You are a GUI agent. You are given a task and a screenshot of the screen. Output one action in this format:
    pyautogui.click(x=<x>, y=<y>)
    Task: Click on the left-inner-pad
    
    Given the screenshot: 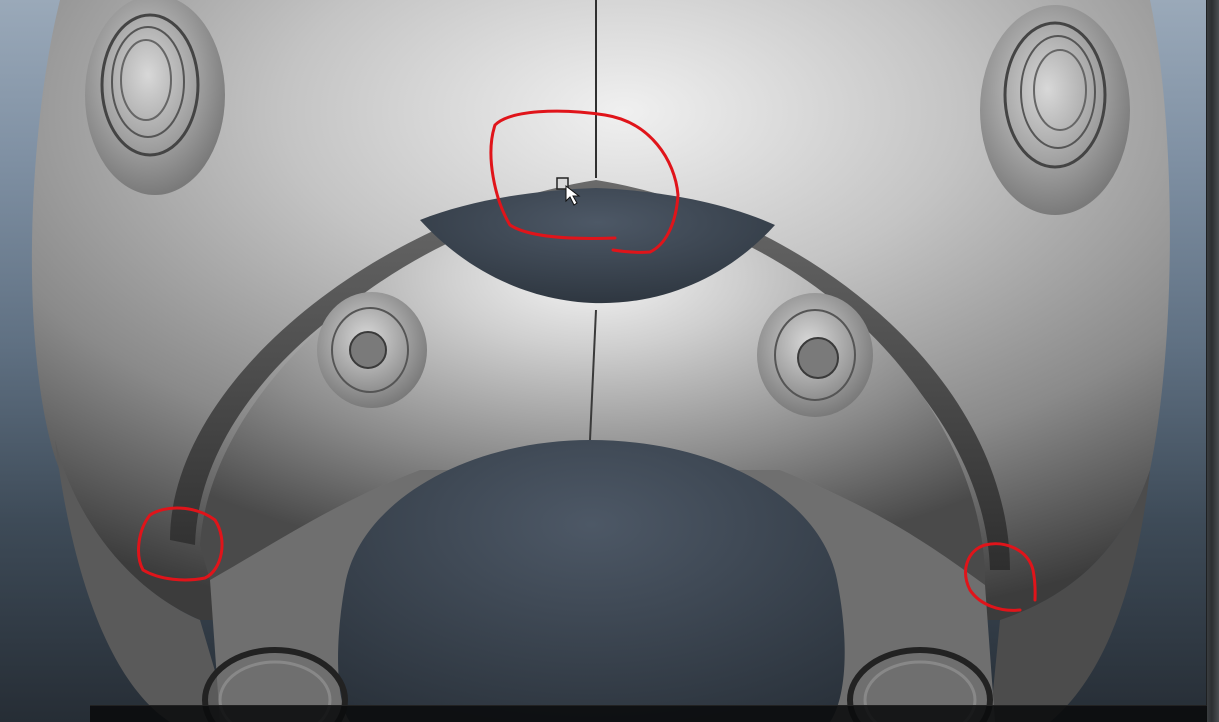 What is the action you would take?
    pyautogui.click(x=372, y=350)
    